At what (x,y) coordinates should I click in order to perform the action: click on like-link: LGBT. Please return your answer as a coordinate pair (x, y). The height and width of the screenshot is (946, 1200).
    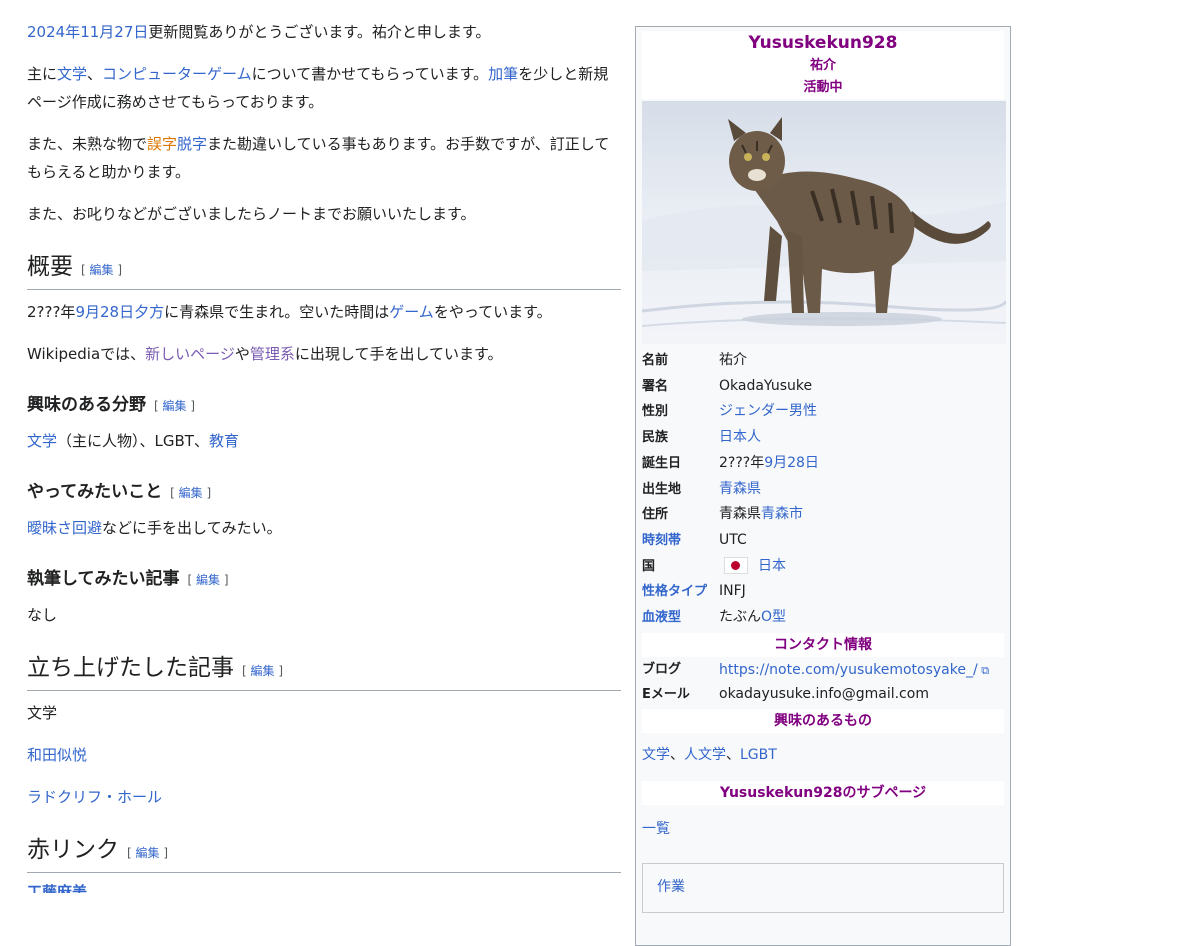
    Looking at the image, I should click on (758, 755).